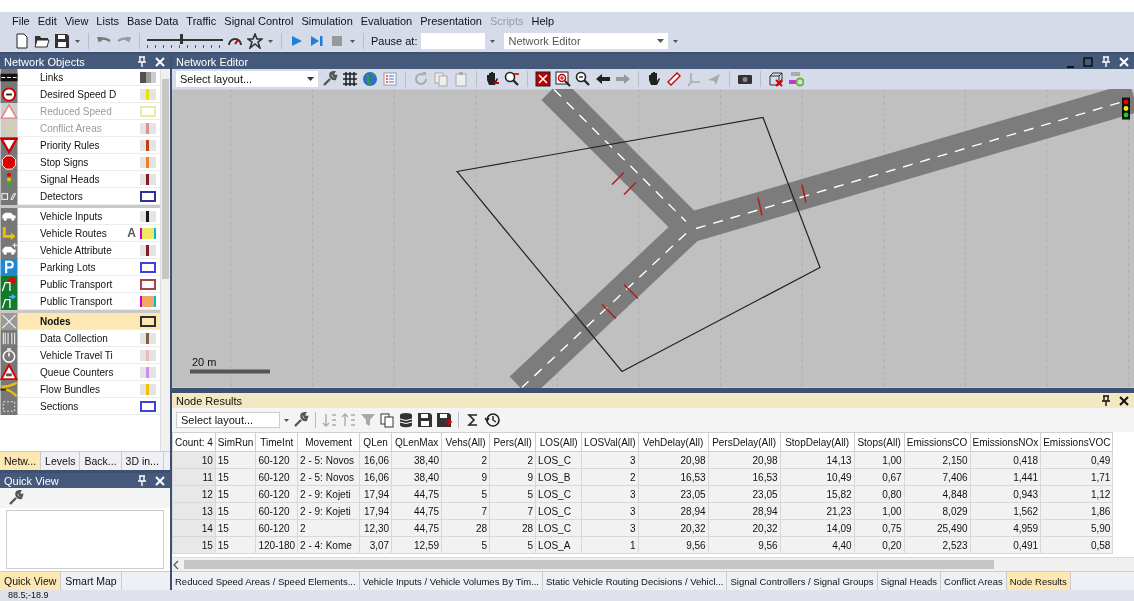 The height and width of the screenshot is (601, 1134). Describe the element at coordinates (176, 564) in the screenshot. I see `scroll-left-icon` at that location.